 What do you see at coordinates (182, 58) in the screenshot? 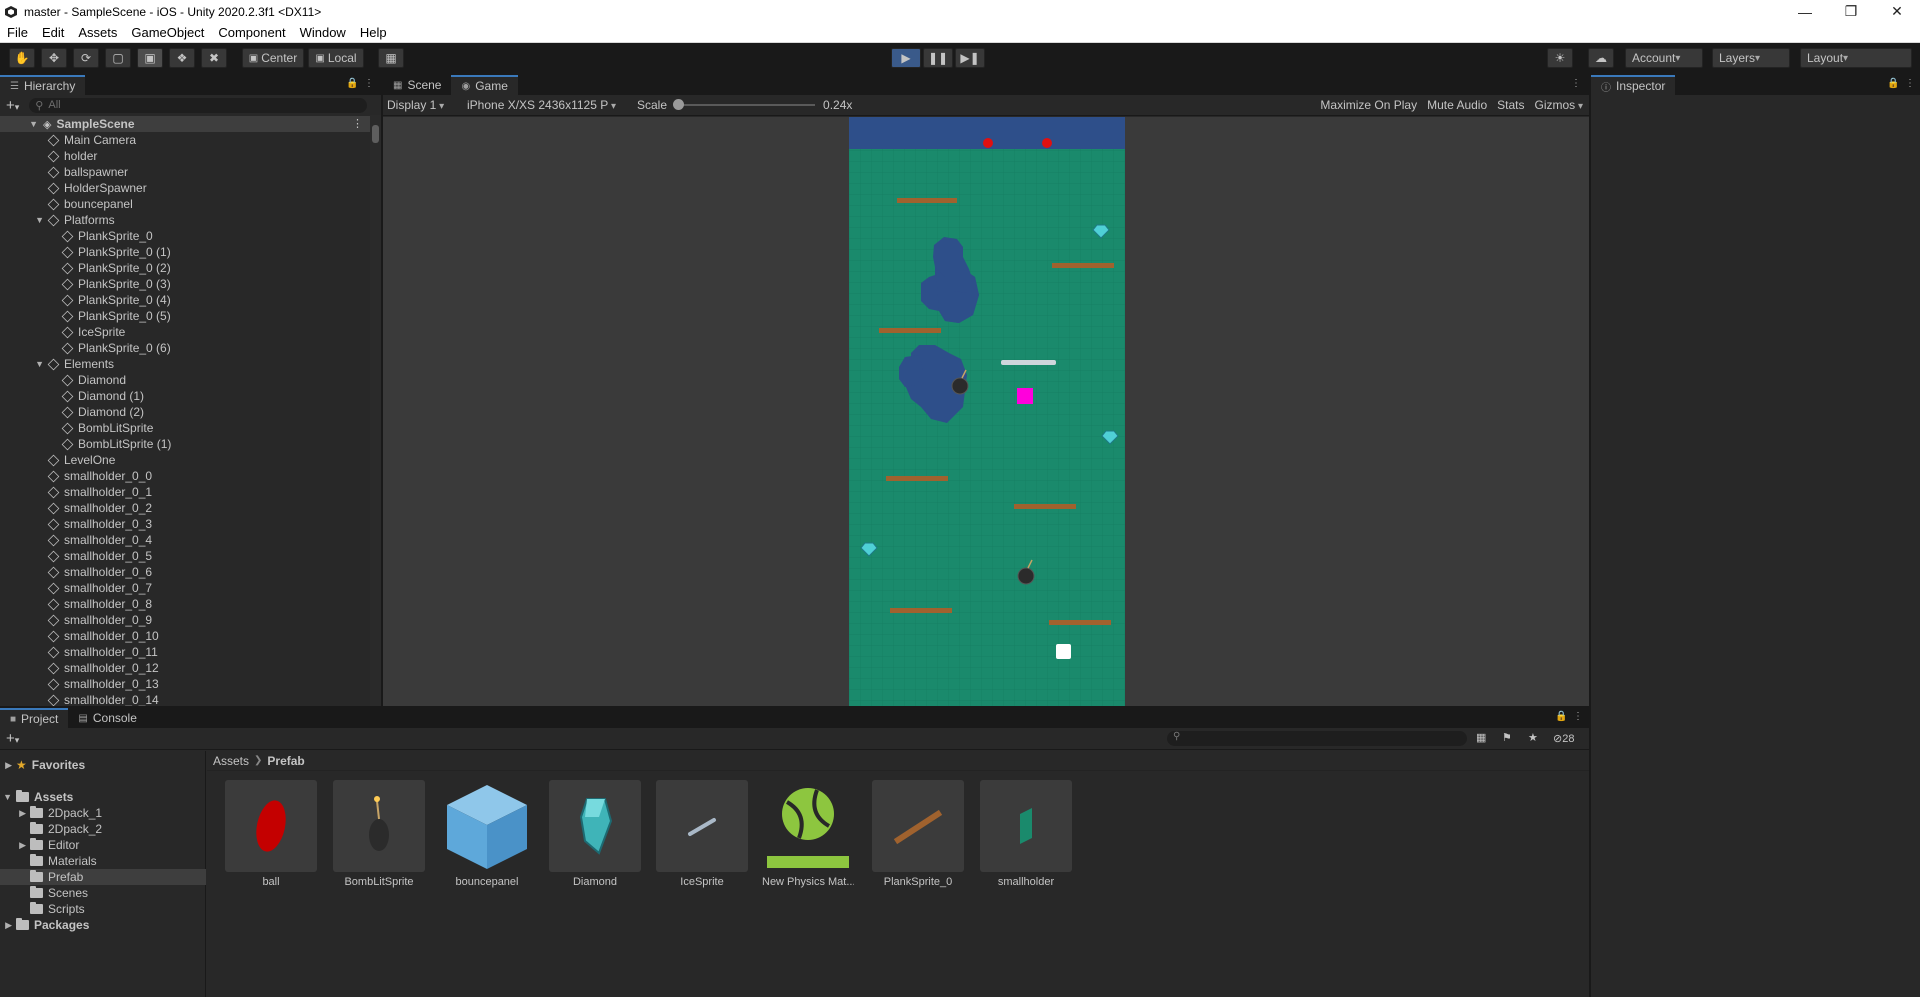
I see `transform-tool-icon: ❖` at bounding box center [182, 58].